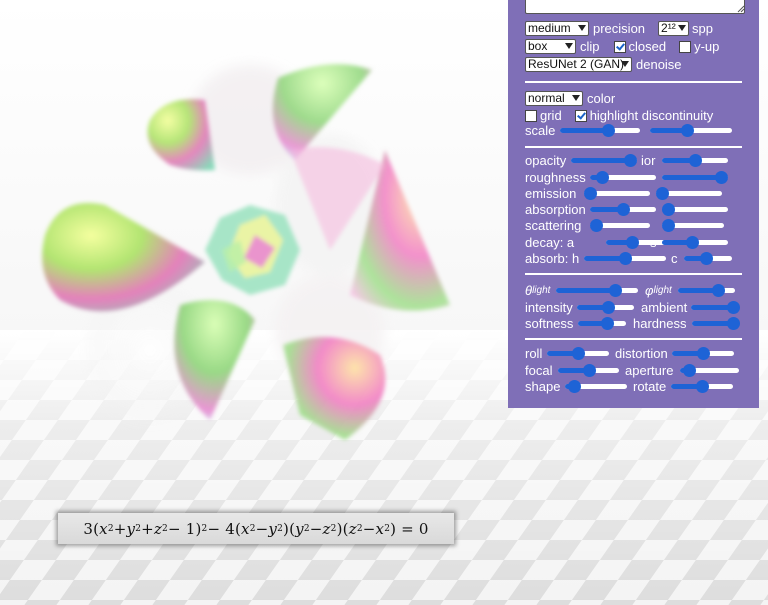 The height and width of the screenshot is (605, 768). What do you see at coordinates (555, 177) in the screenshot?
I see `roughness-label: roughness` at bounding box center [555, 177].